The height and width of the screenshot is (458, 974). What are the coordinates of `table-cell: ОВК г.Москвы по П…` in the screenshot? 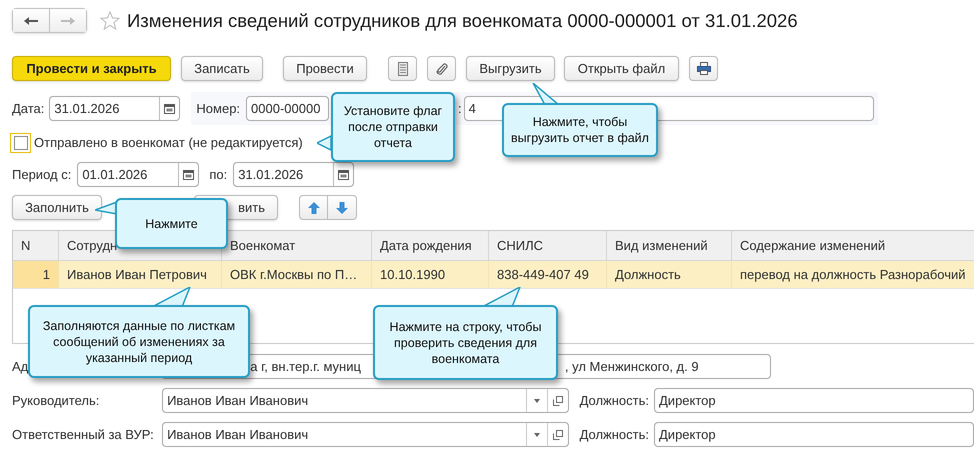 It's located at (297, 274).